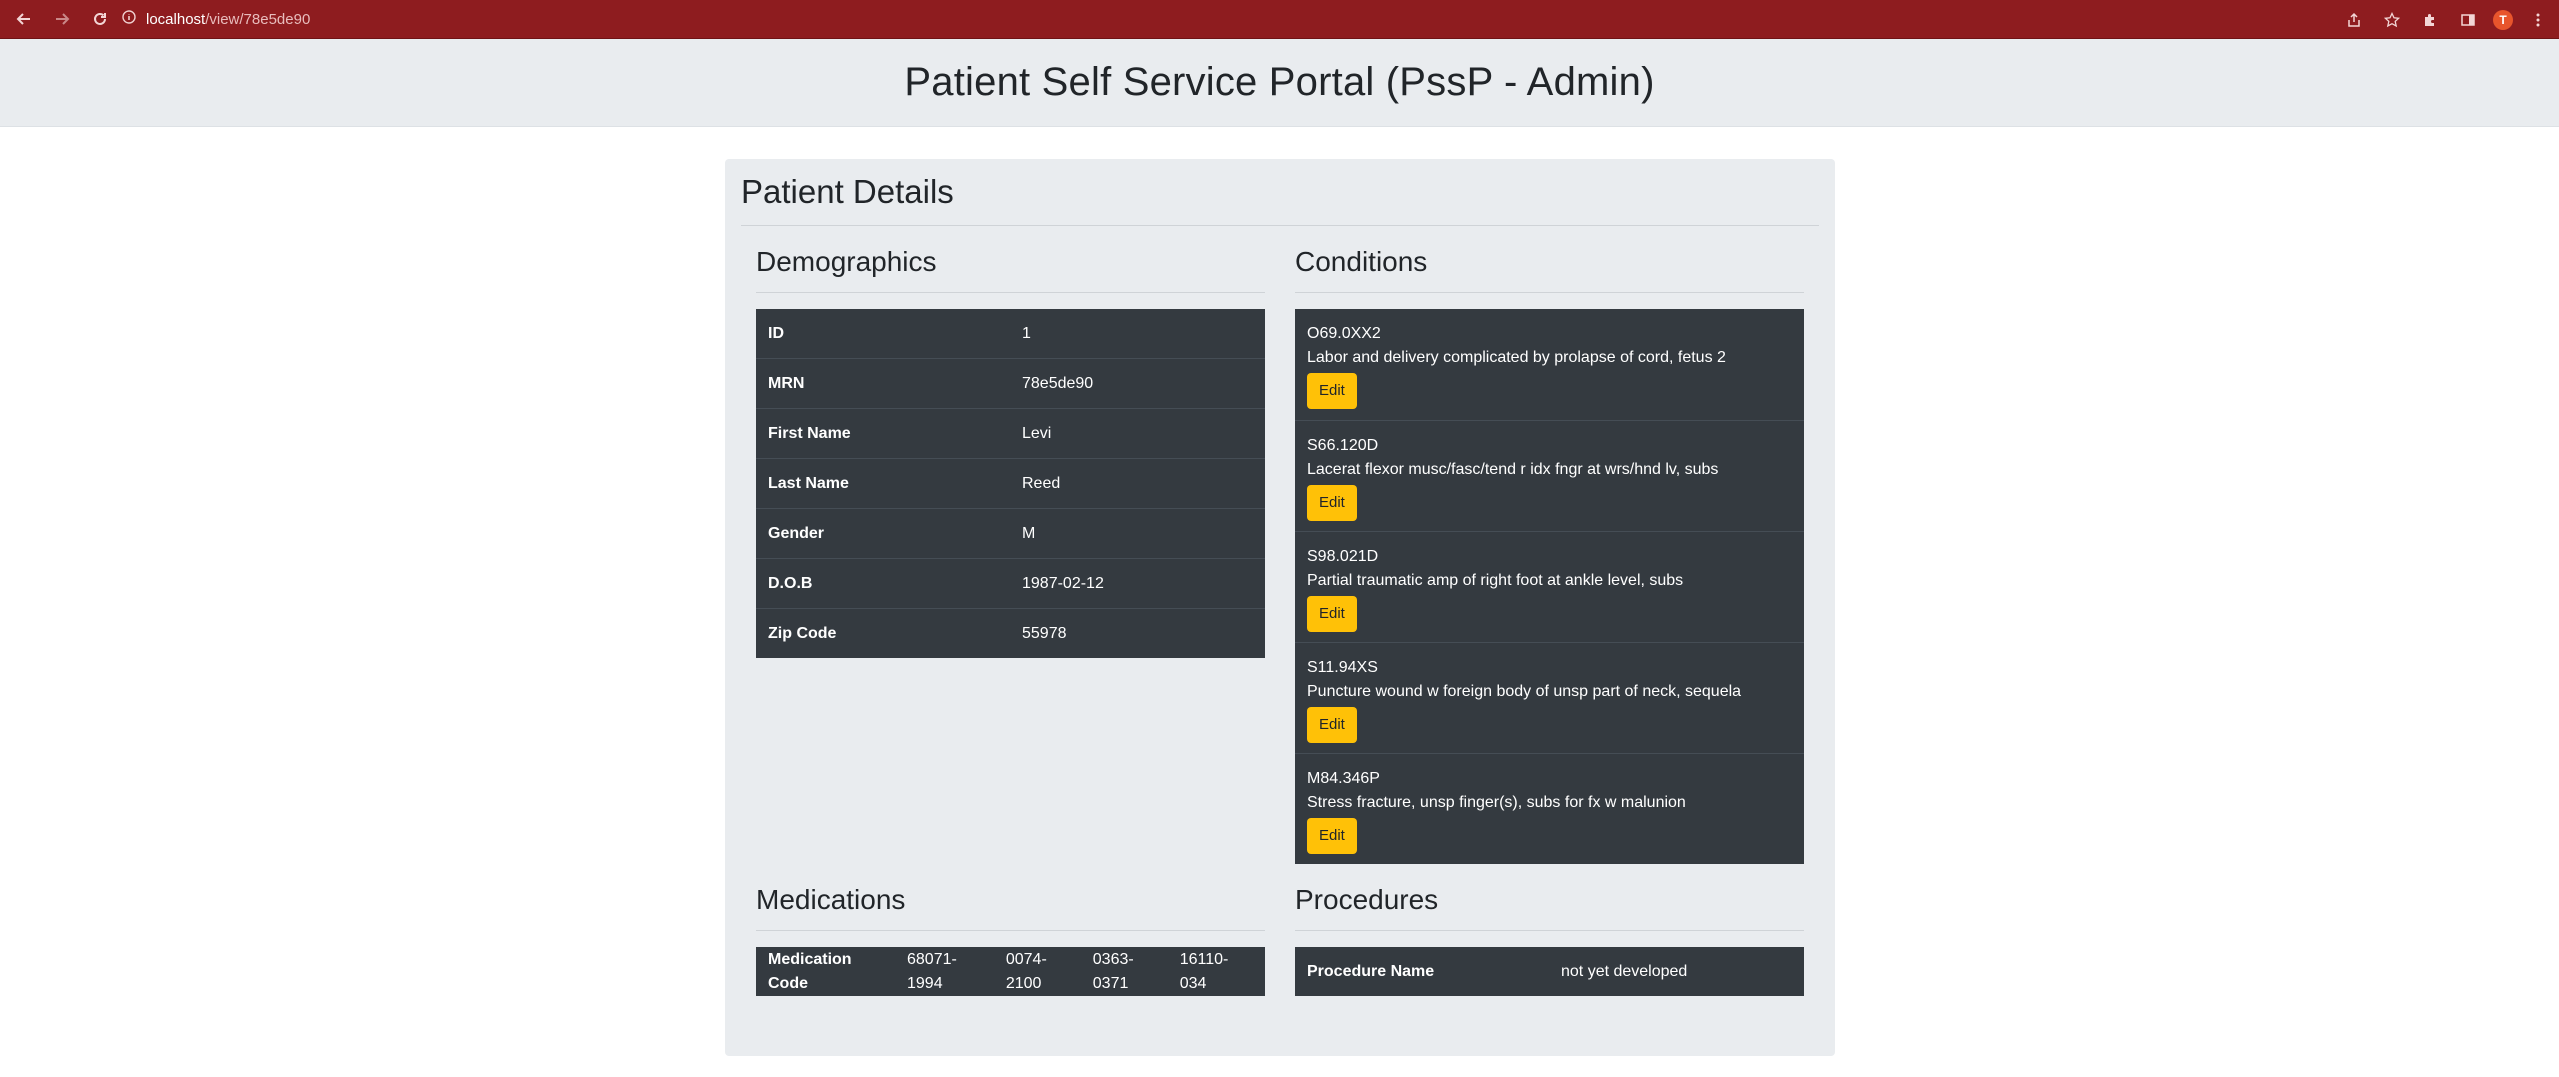 The image size is (2559, 1077). What do you see at coordinates (1279, 19) in the screenshot?
I see `browser-toolbar: localhost/view/78e5de90 T` at bounding box center [1279, 19].